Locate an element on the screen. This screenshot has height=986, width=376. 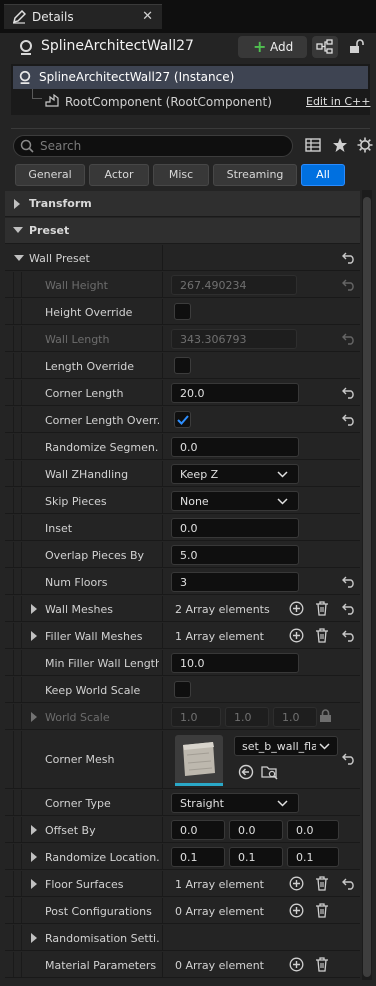
property-row-filler-wall-meshes: Filler Wall Meshes 1 Array element is located at coordinates (182, 636).